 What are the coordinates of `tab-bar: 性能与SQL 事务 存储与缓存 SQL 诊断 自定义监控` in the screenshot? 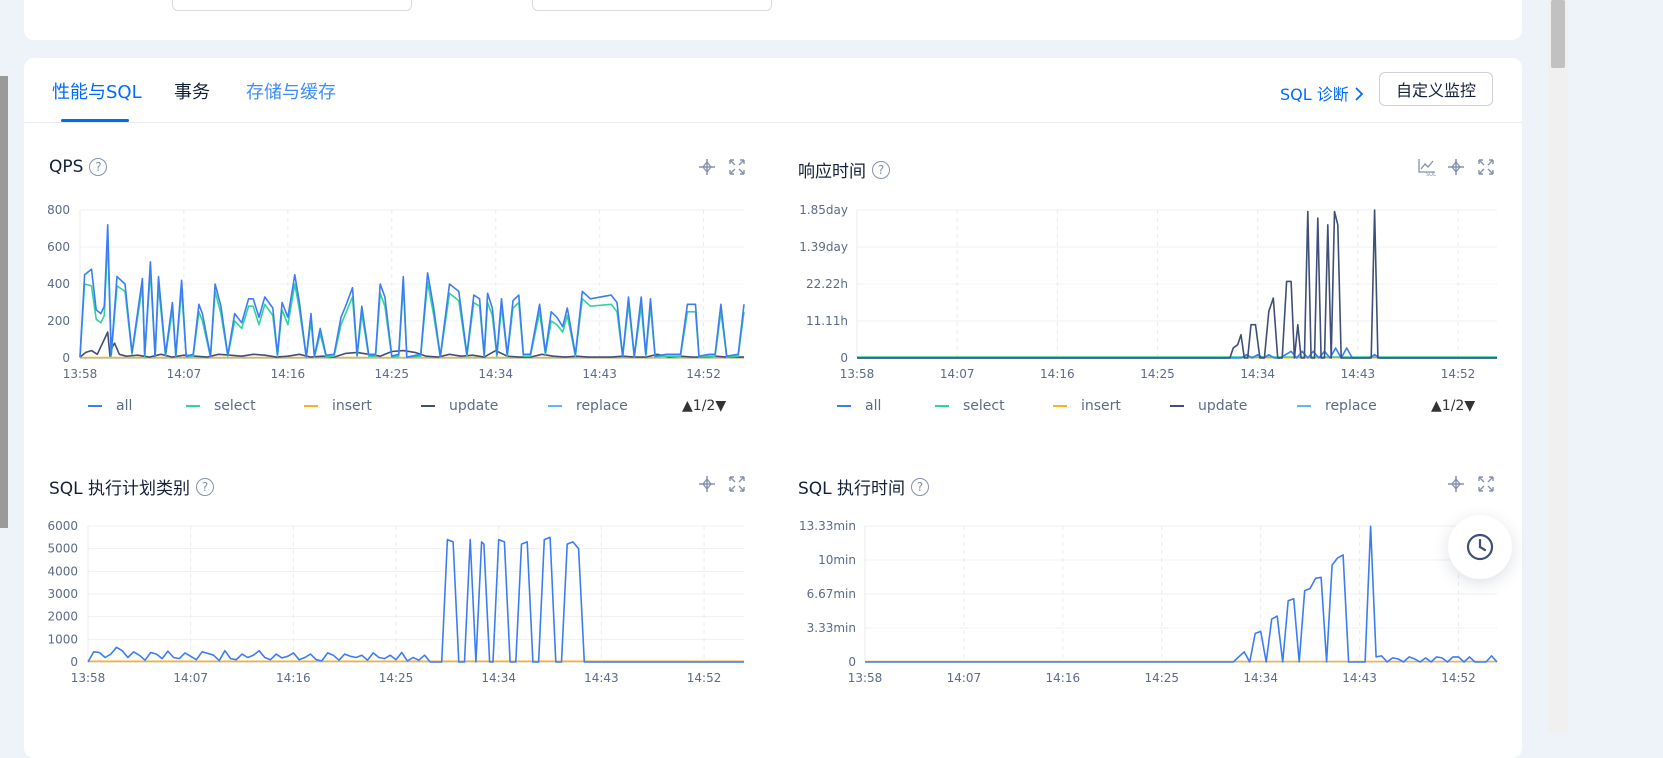 It's located at (773, 90).